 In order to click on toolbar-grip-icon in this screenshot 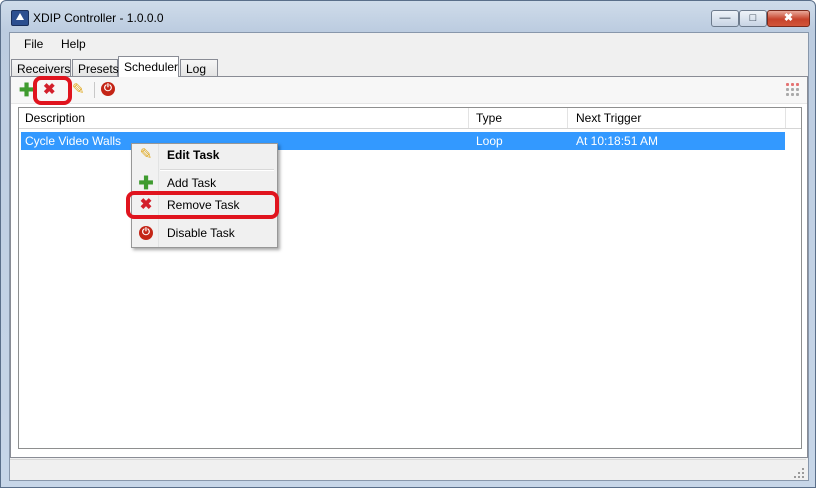, I will do `click(793, 90)`.